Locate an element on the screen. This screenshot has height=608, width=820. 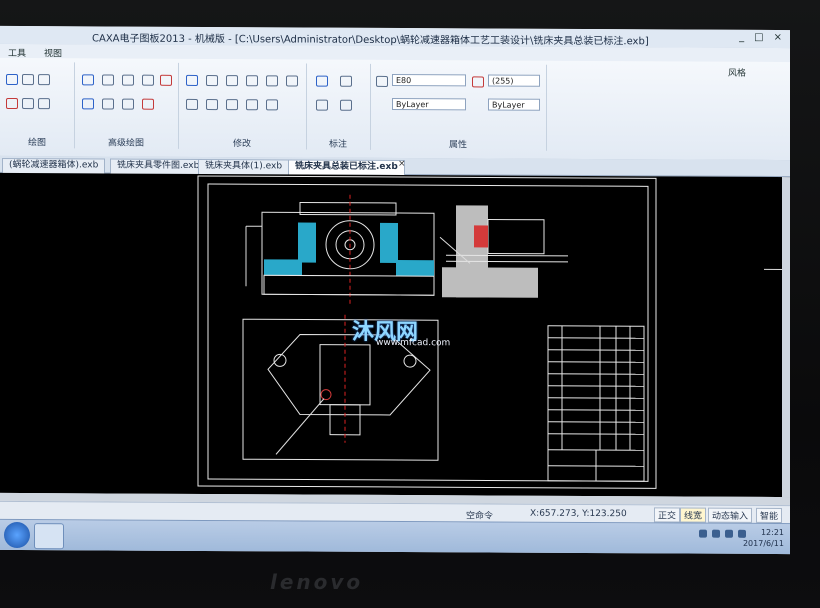
close-button: × is located at coordinates (778, 37).